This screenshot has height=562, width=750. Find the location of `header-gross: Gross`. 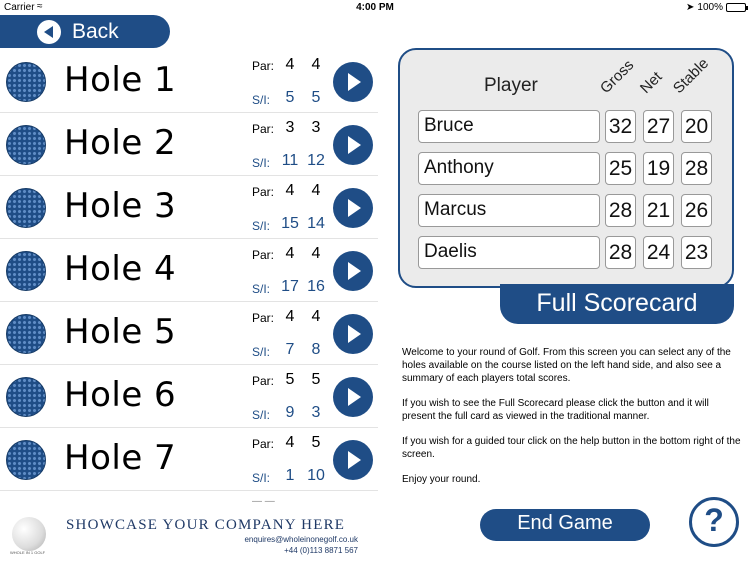

header-gross: Gross is located at coordinates (617, 76).